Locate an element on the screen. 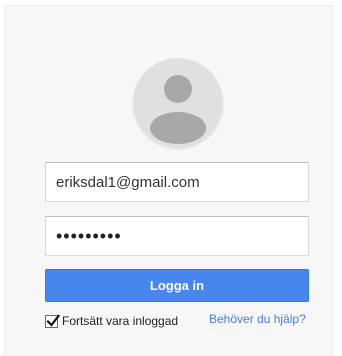 This screenshot has height=356, width=342. stay-signed-in-option: Fortsätt vara inloggad is located at coordinates (111, 321).